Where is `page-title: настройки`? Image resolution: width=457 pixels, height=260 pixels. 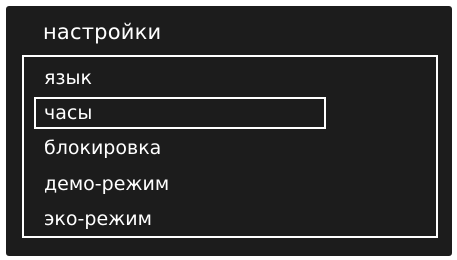
page-title: настройки is located at coordinates (102, 32).